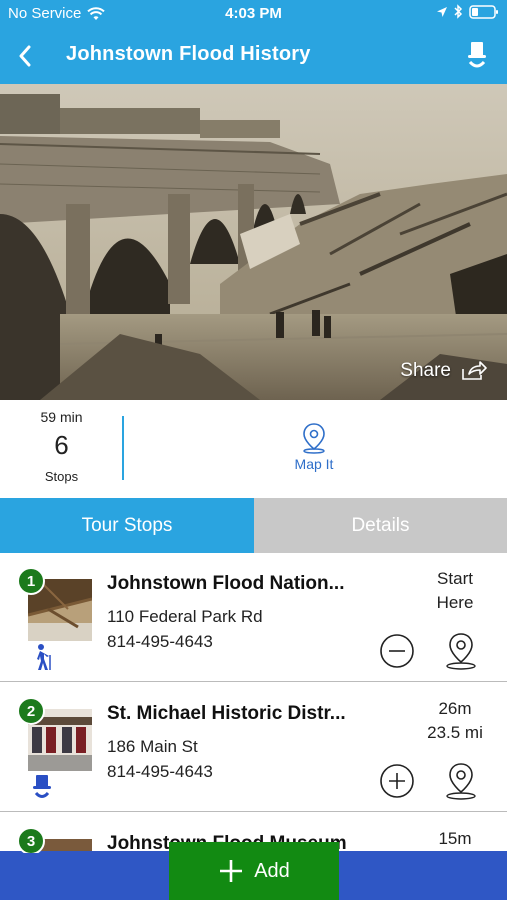 The width and height of the screenshot is (507, 900). I want to click on map-it-label: Map It, so click(314, 464).